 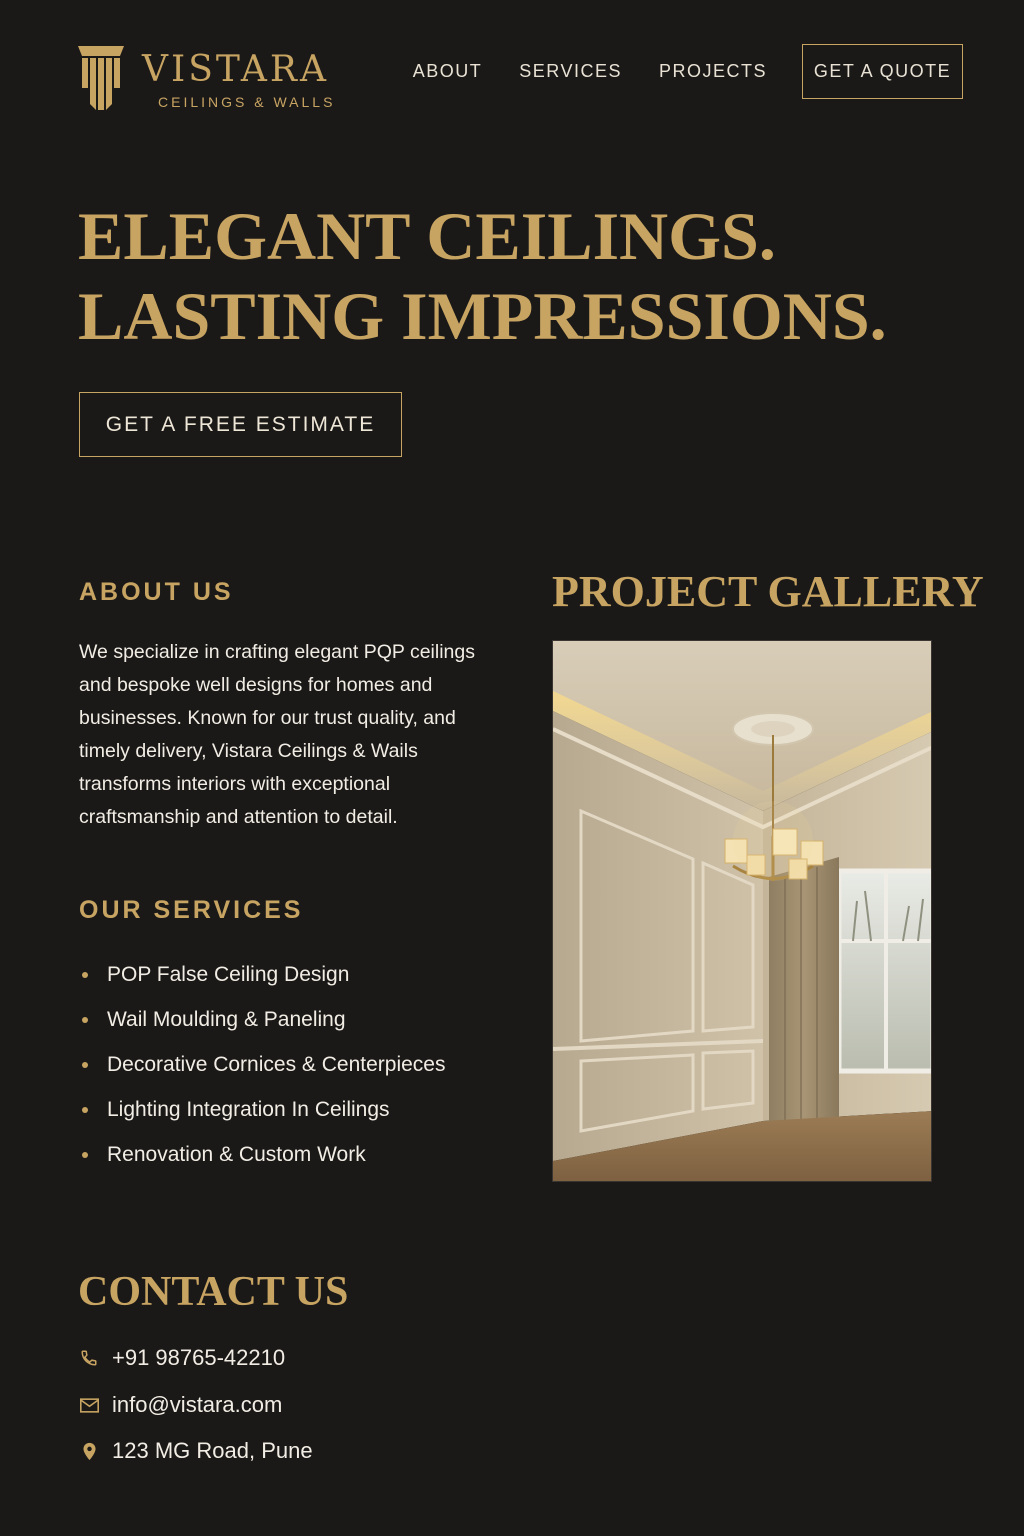 I want to click on street-address: 123 MG Road, Pune, so click(x=212, y=1450).